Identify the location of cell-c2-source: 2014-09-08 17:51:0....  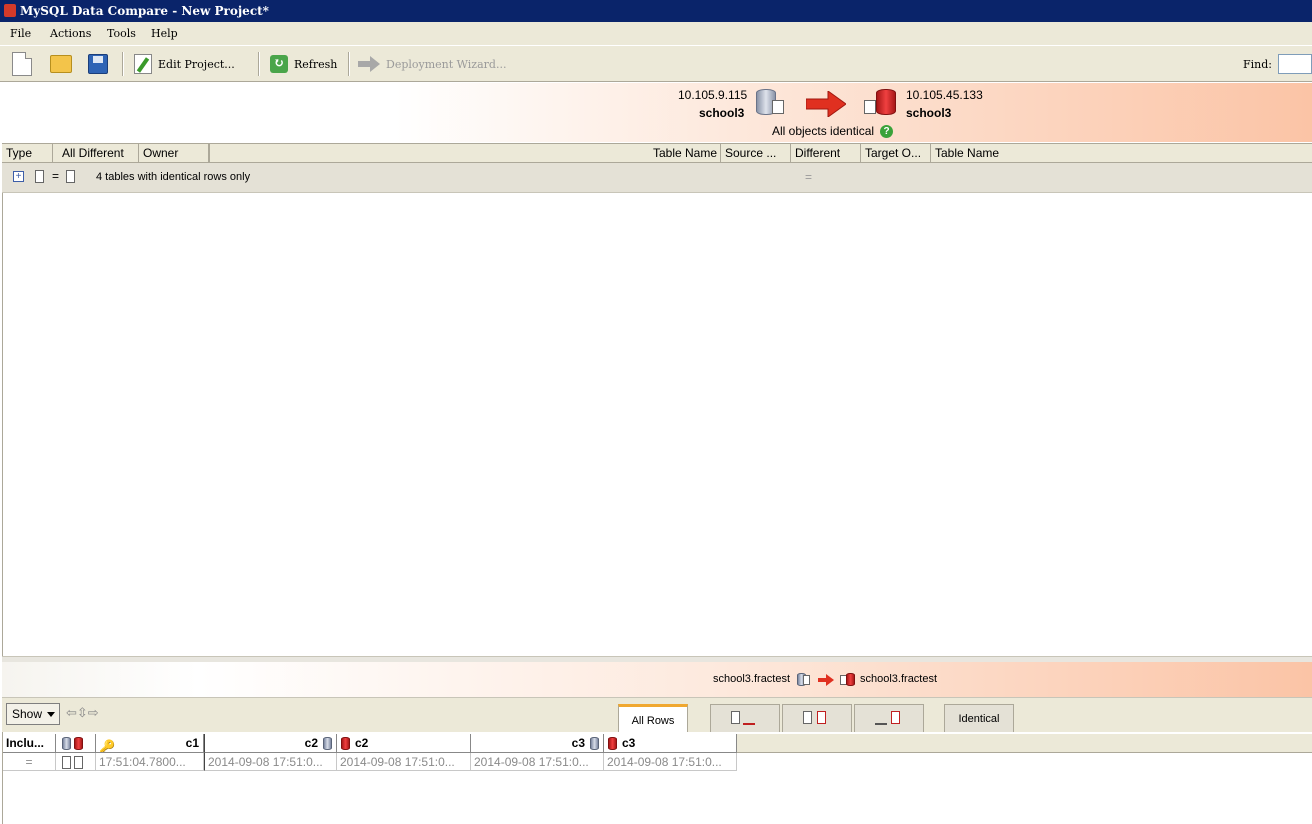
(270, 762).